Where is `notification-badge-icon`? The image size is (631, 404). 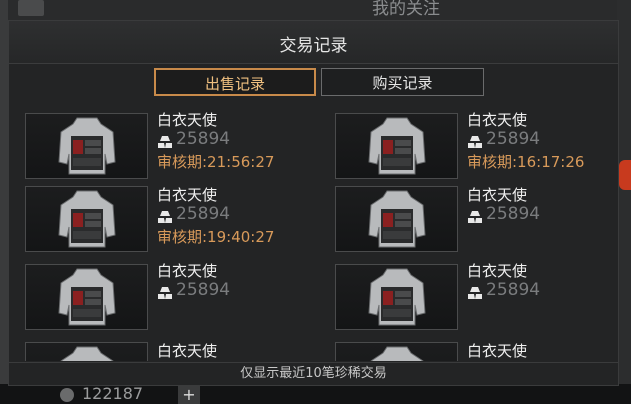
notification-badge-icon is located at coordinates (625, 175).